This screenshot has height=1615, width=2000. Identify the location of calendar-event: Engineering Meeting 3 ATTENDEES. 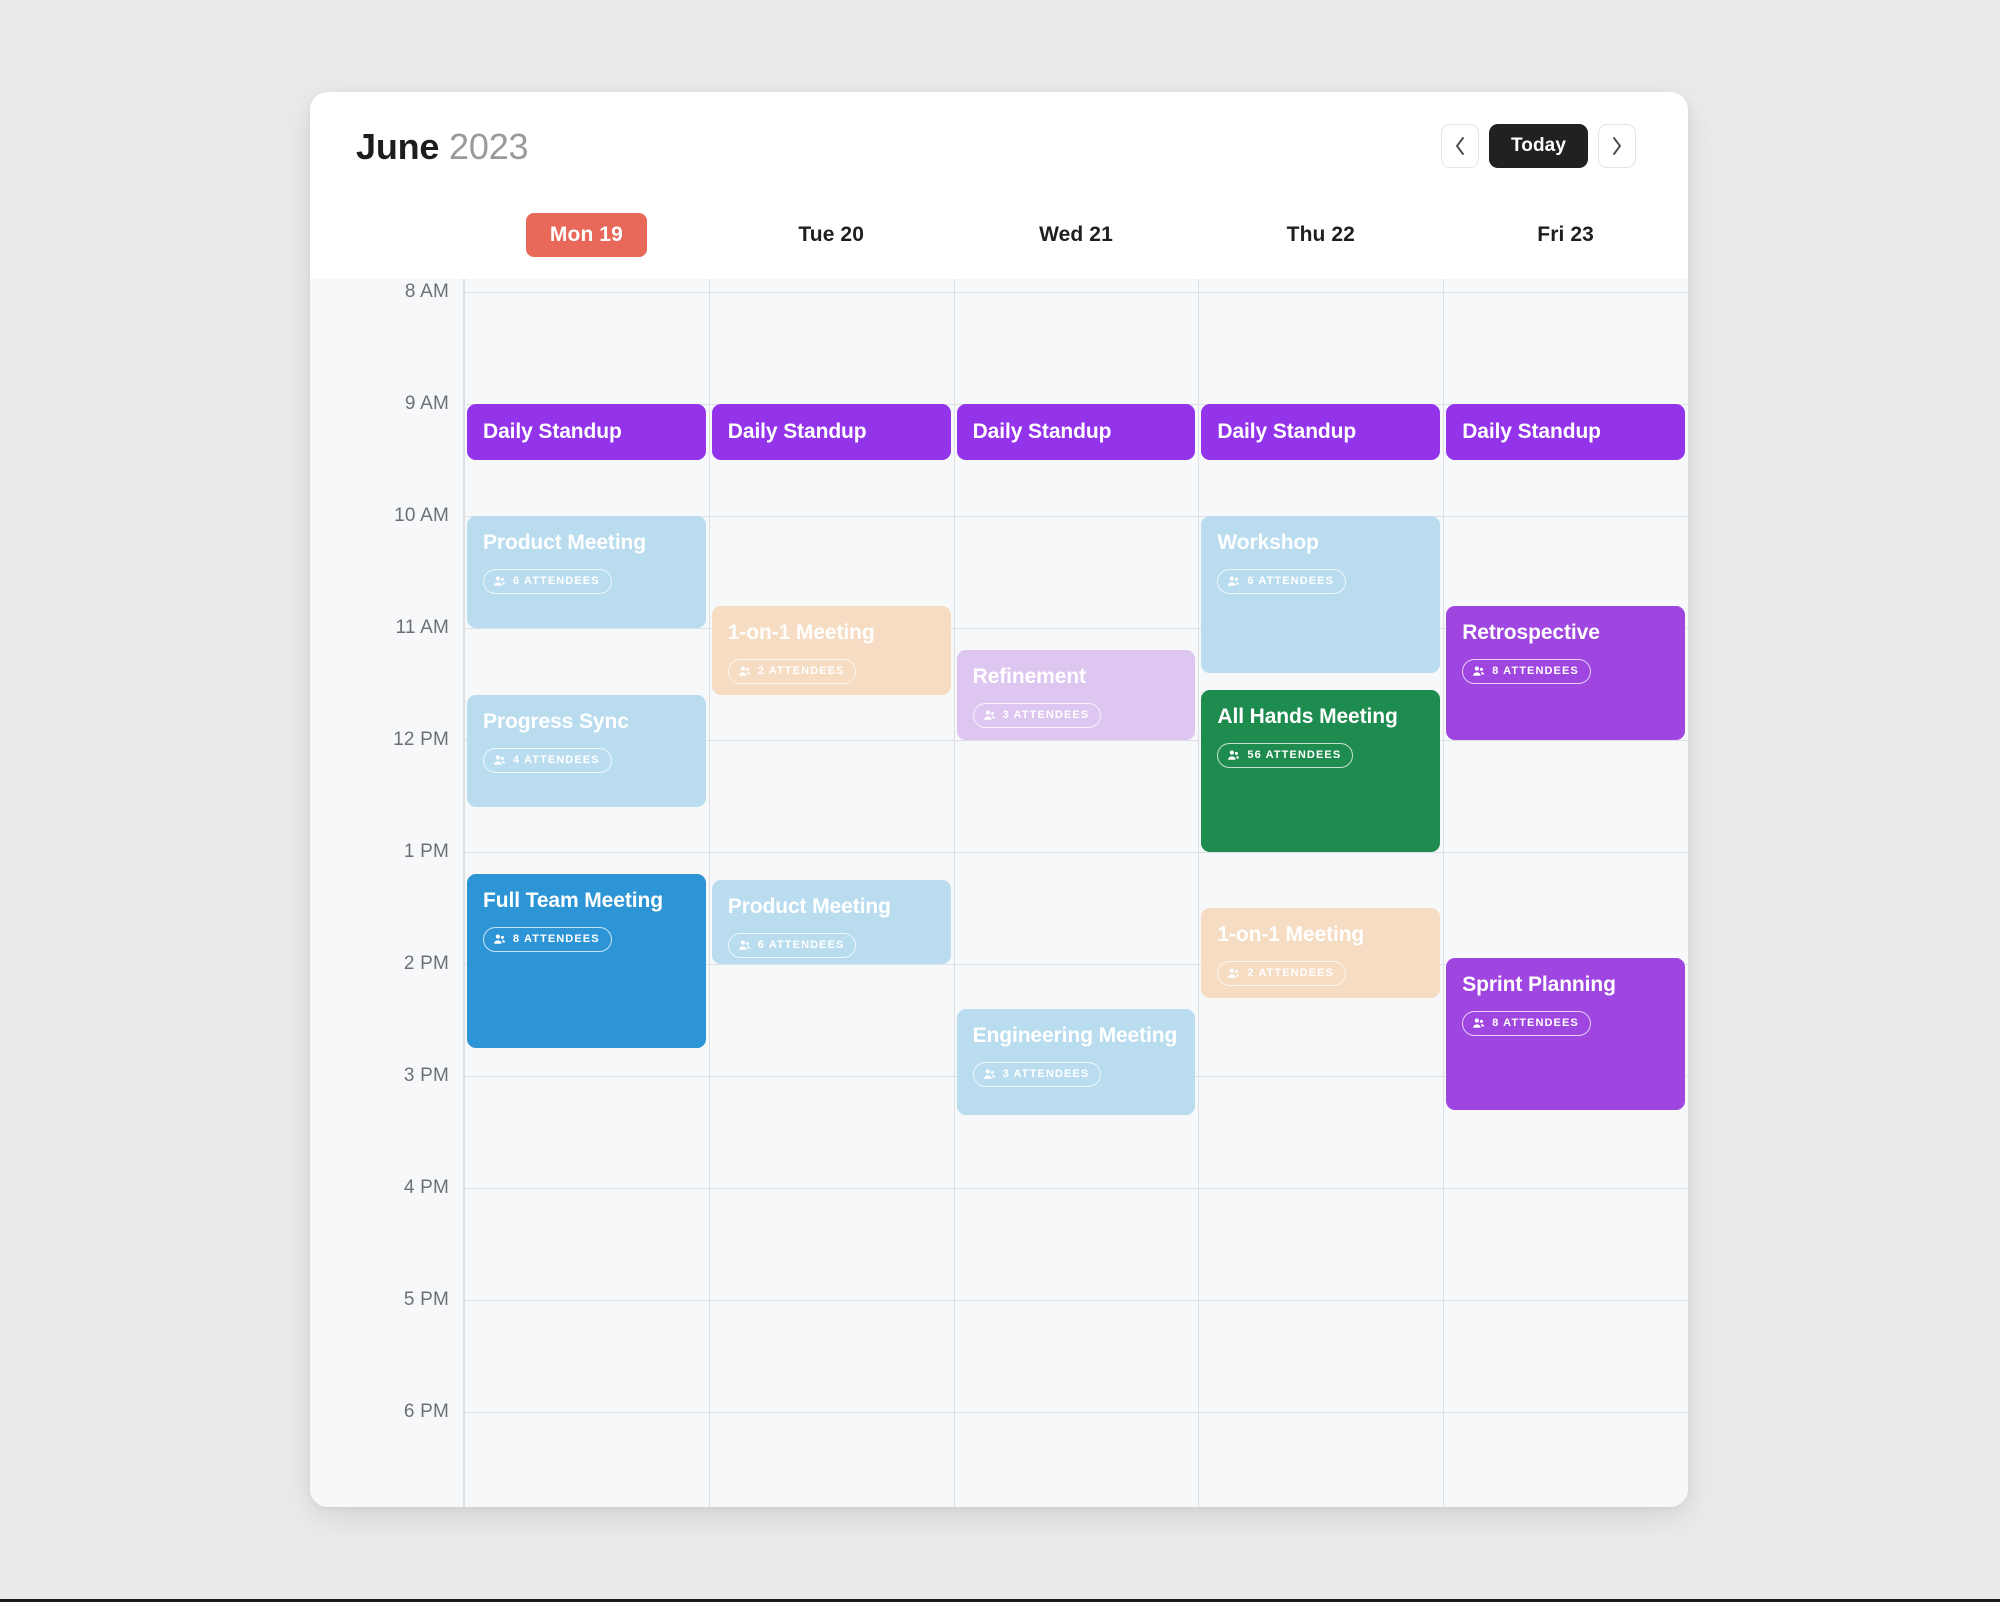
(1076, 1062).